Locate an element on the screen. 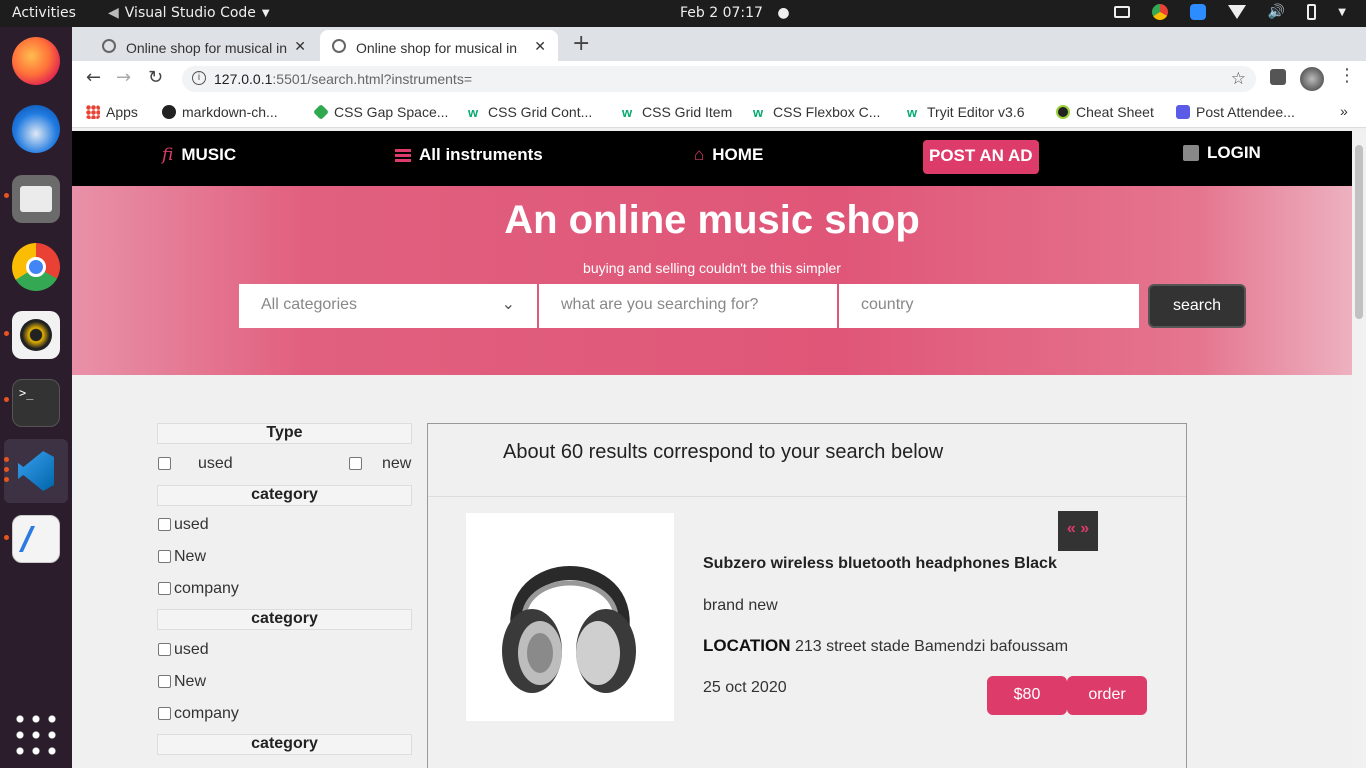 The height and width of the screenshot is (768, 1366). product-date: 25 oct 2020 is located at coordinates (745, 687).